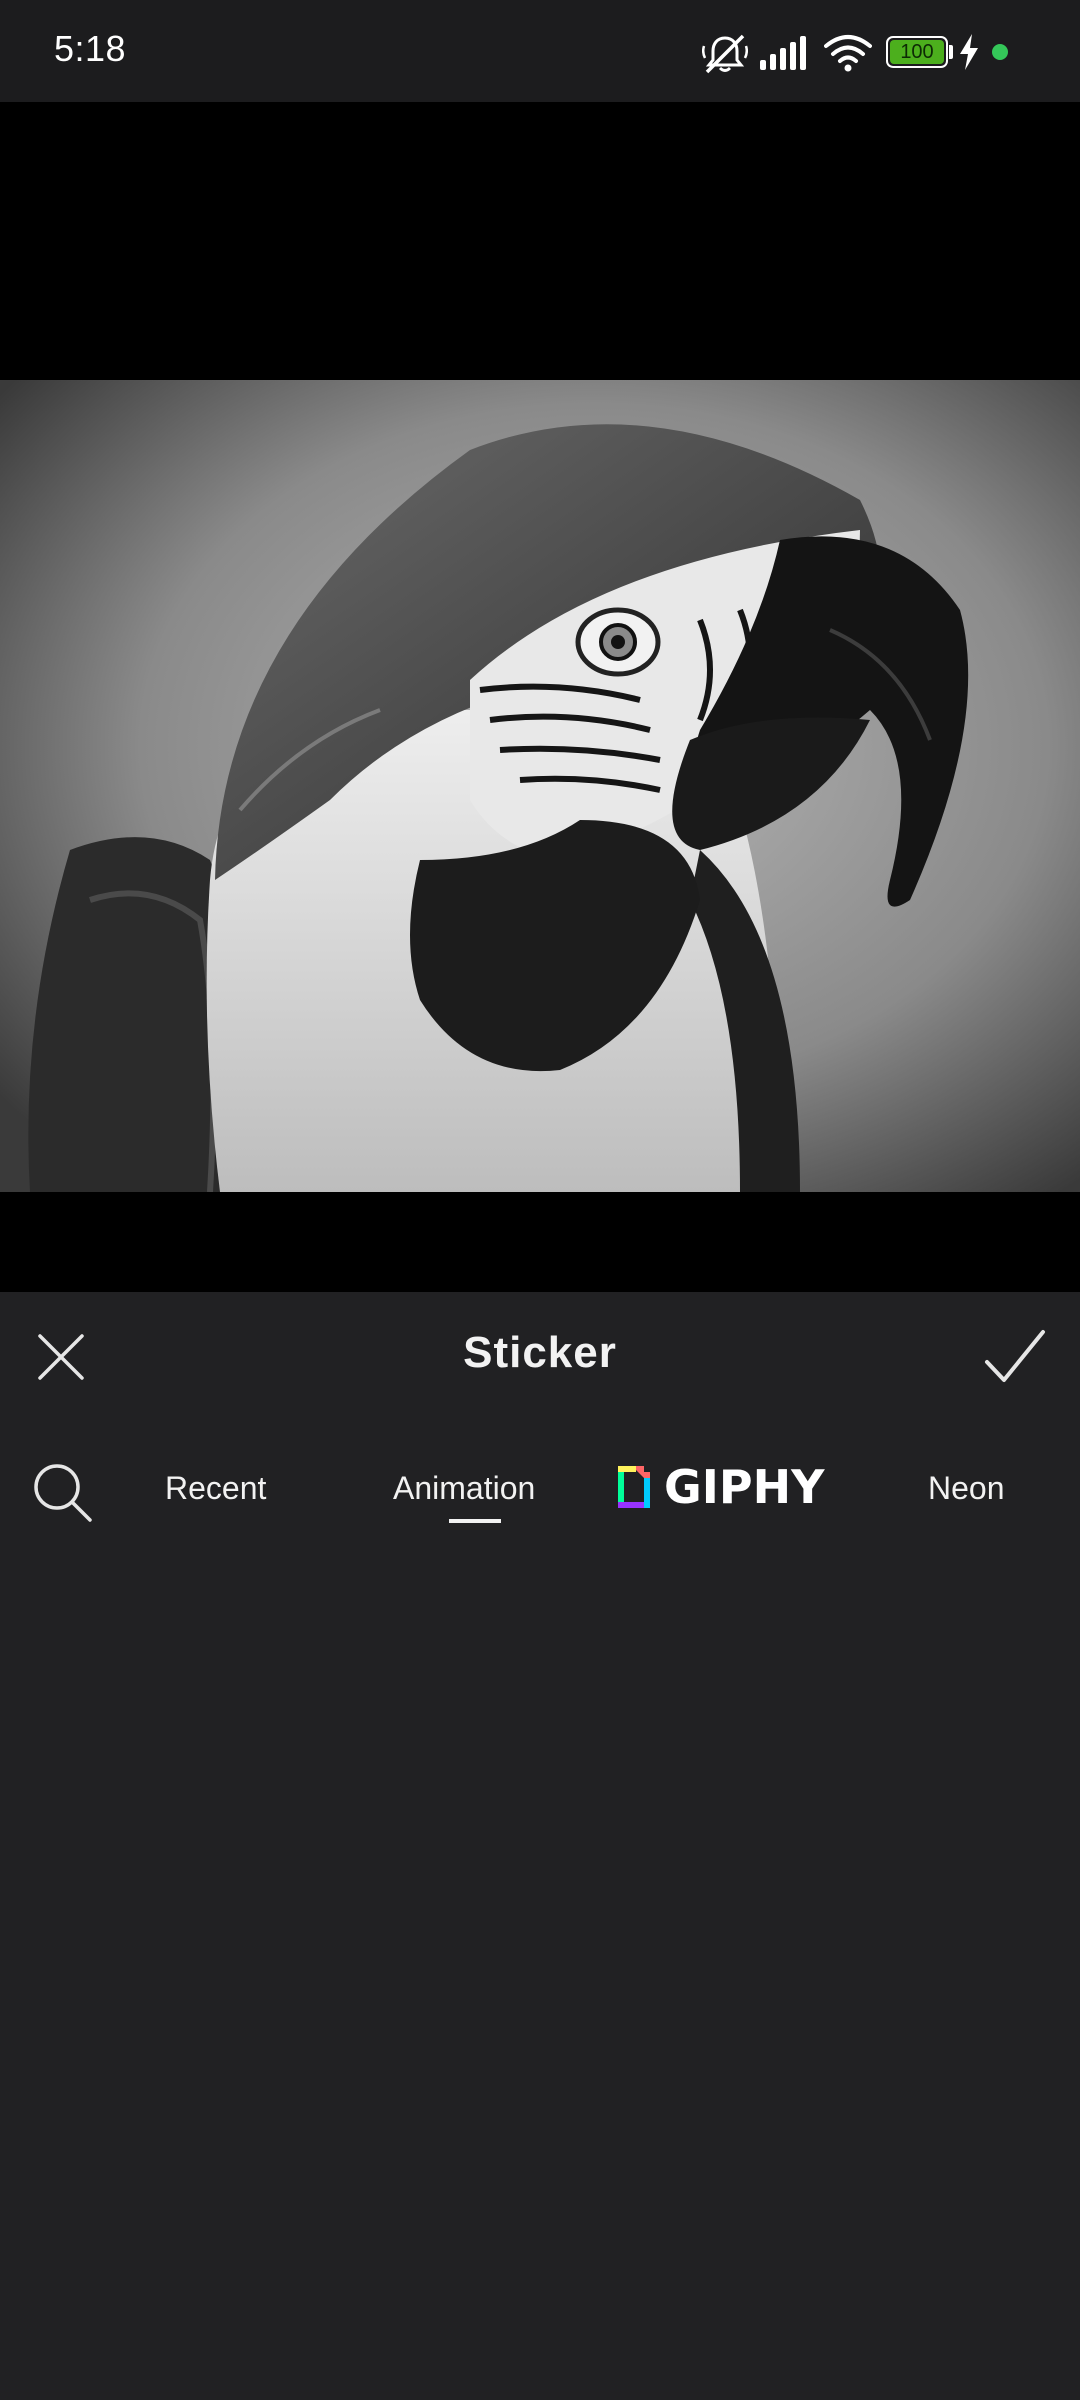 The width and height of the screenshot is (1080, 2400). What do you see at coordinates (848, 53) in the screenshot?
I see `wifi-icon` at bounding box center [848, 53].